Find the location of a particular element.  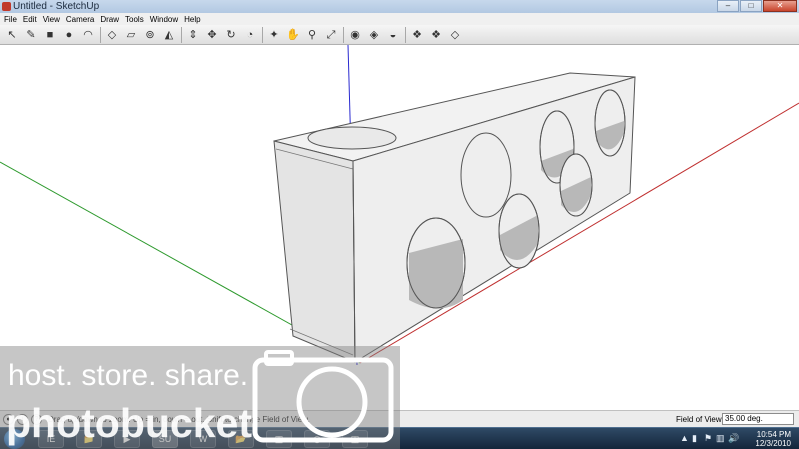

title-bar: Untitled - SketchUp – □ ✕ is located at coordinates (399, 6).